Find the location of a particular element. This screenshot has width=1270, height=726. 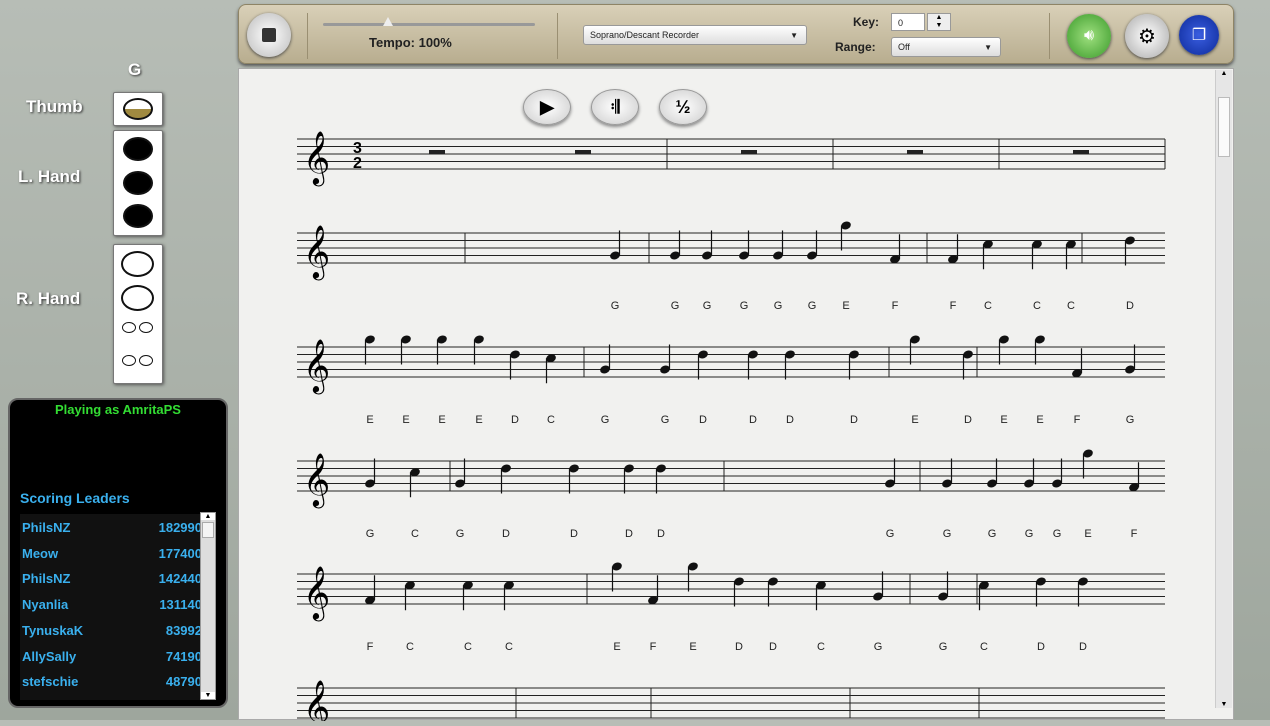

range-label: Range: is located at coordinates (855, 47).